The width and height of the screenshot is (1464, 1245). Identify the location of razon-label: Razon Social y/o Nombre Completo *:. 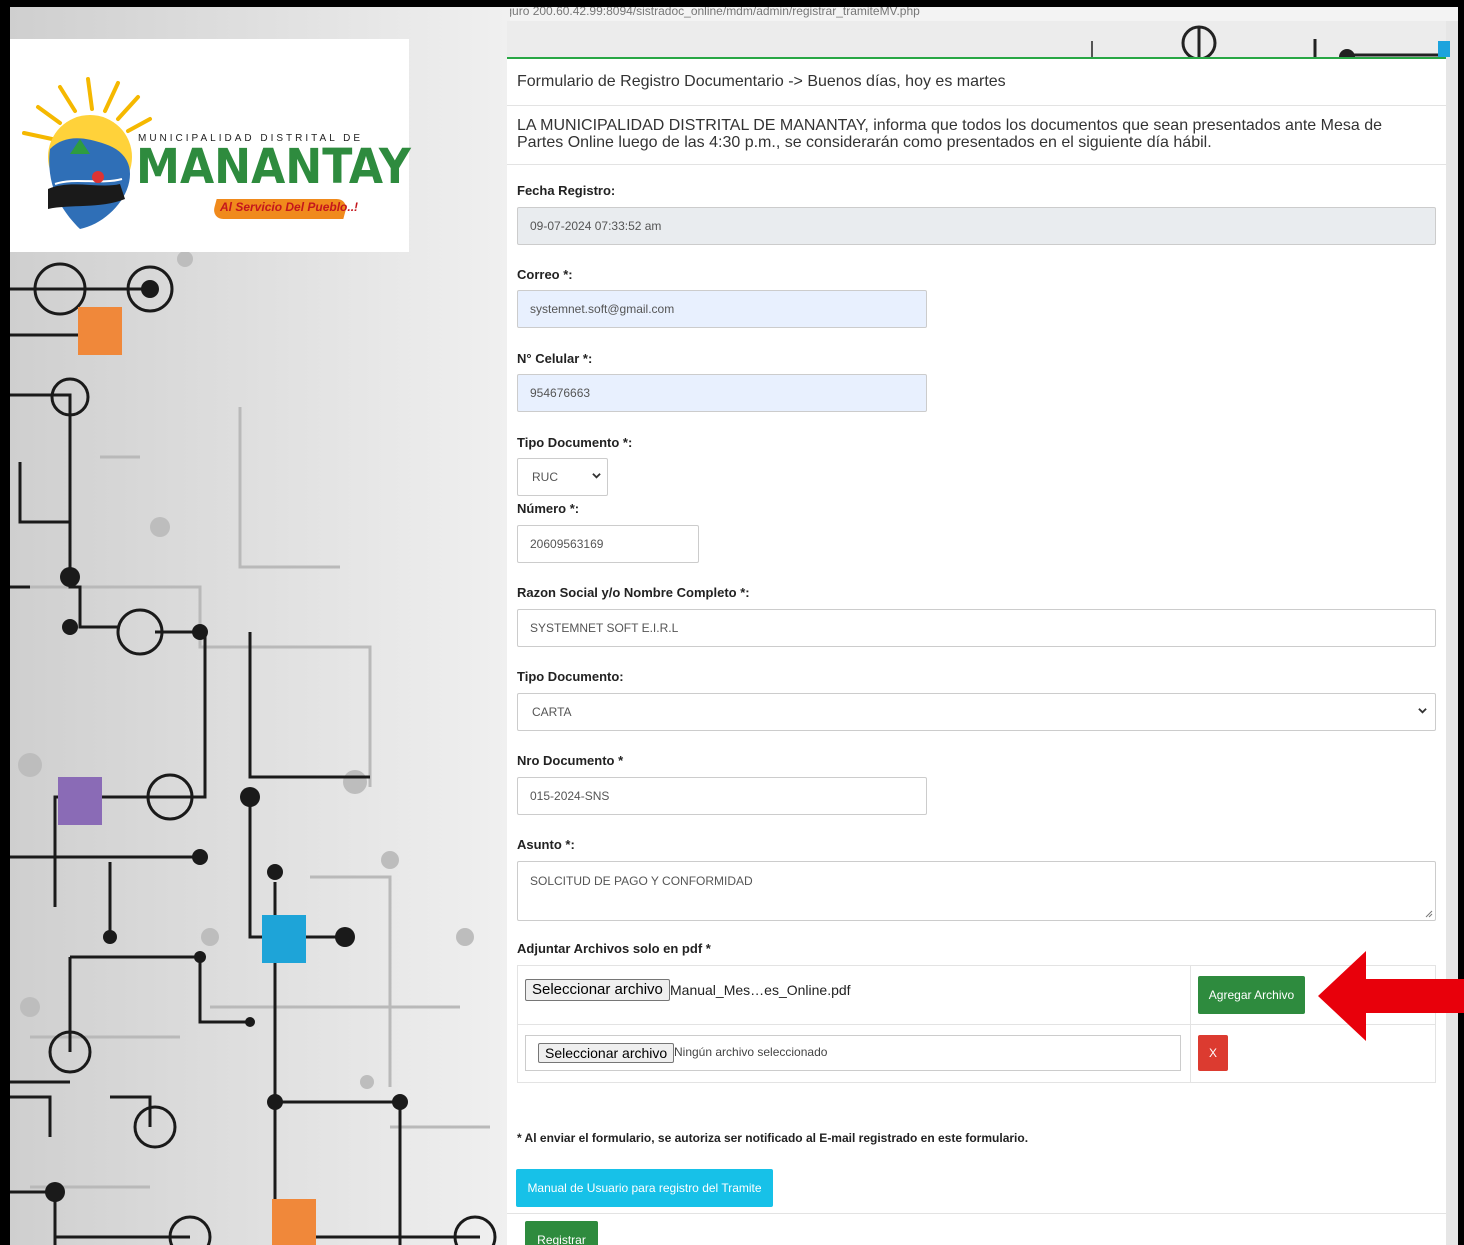
(633, 592).